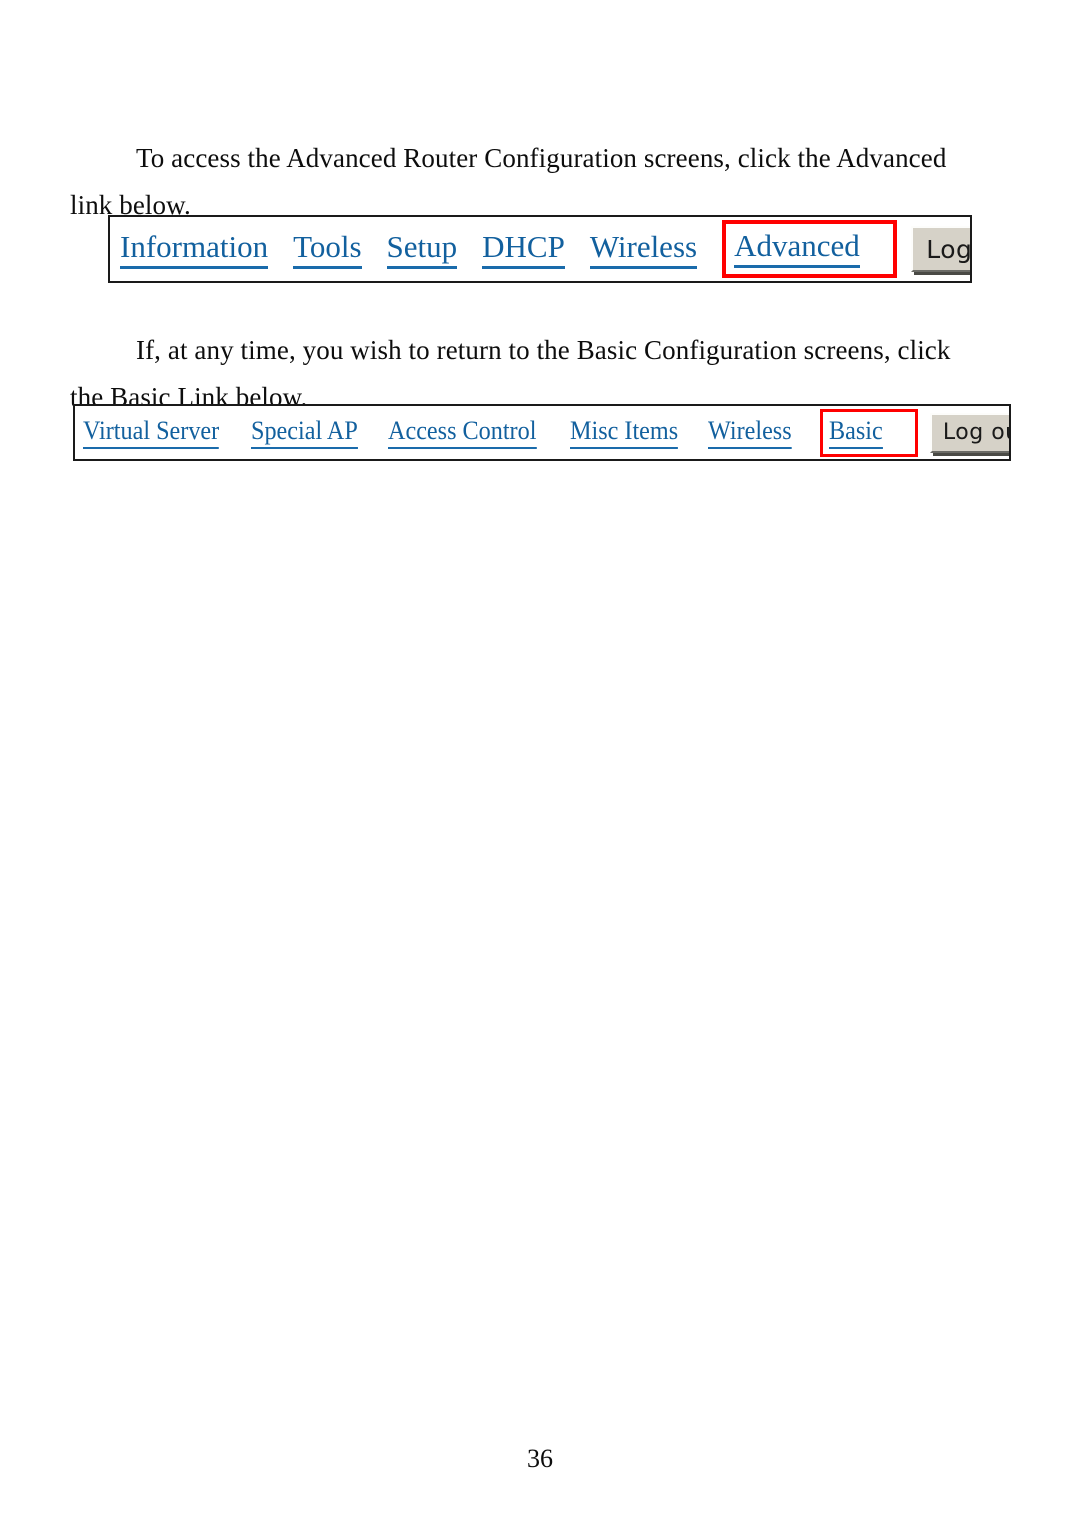  I want to click on nav-link-wireless: Wireless, so click(643, 249).